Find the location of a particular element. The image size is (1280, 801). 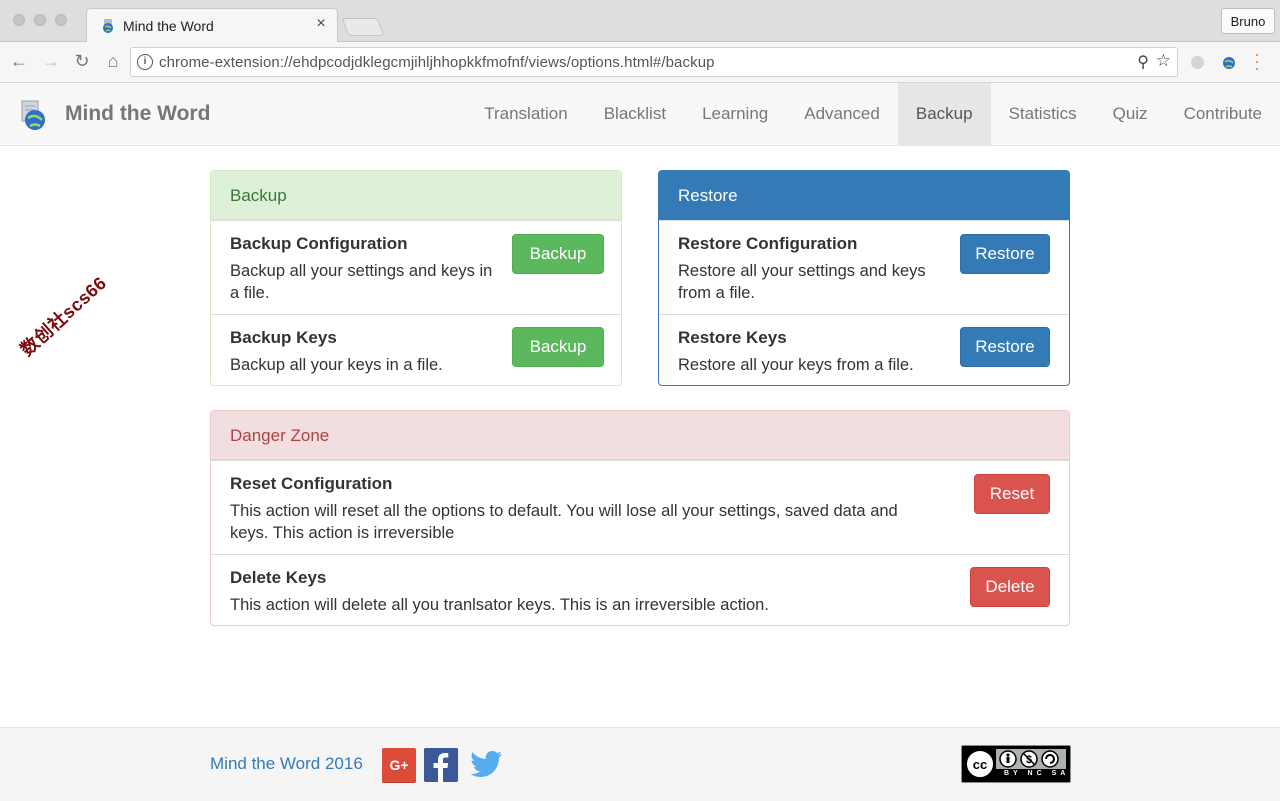

row-description-line: keys. This action is irreversible is located at coordinates (342, 533).